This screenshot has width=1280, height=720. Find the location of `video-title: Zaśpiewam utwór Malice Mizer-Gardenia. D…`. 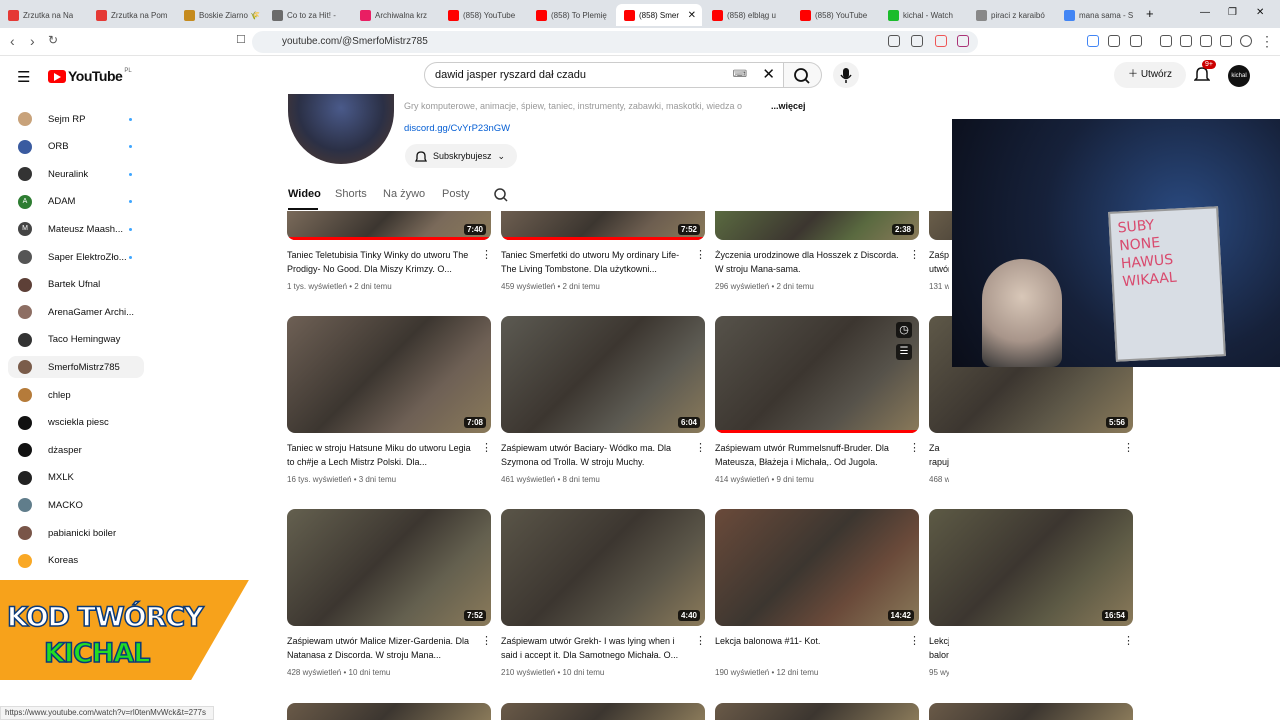

video-title: Zaśpiewam utwór Malice Mizer-Gardenia. D… is located at coordinates (380, 648).